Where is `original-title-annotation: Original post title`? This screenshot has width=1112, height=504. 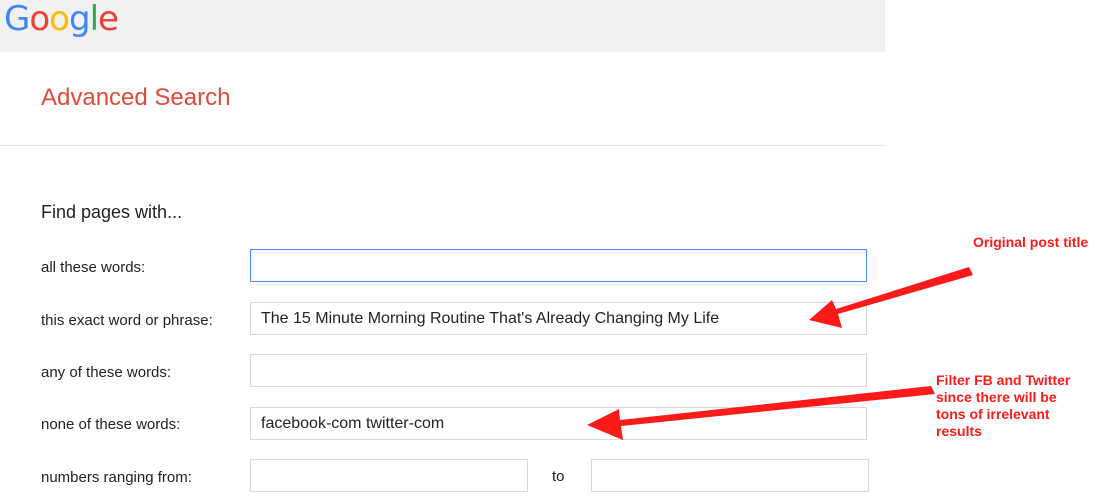
original-title-annotation: Original post title is located at coordinates (1031, 242).